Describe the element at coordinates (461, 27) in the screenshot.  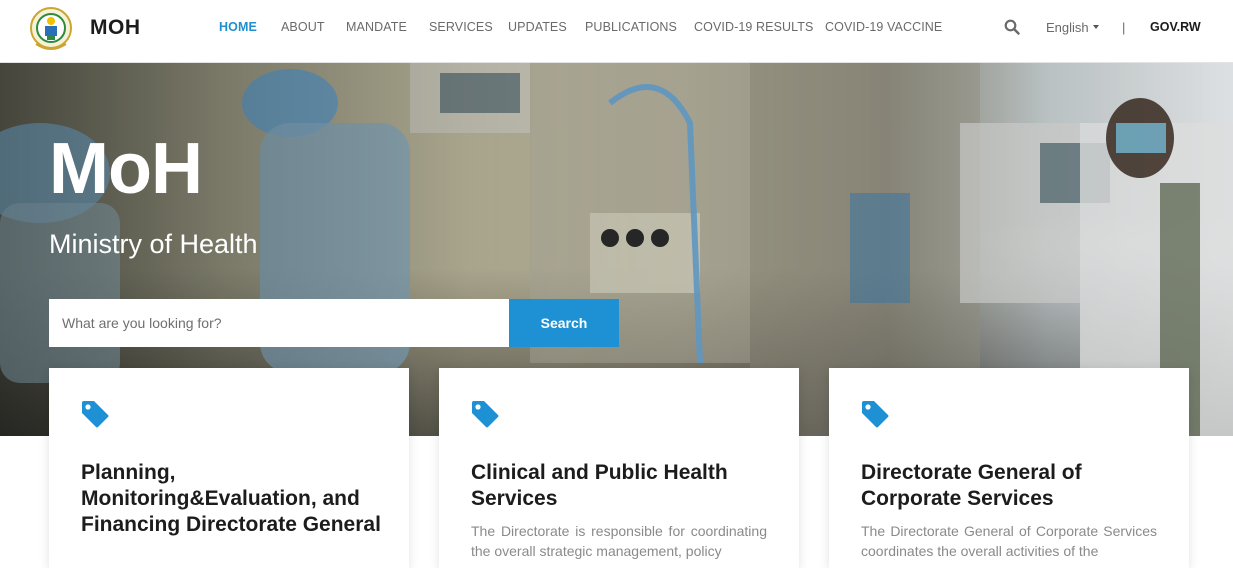
I see `nav-services: SERVICES` at that location.